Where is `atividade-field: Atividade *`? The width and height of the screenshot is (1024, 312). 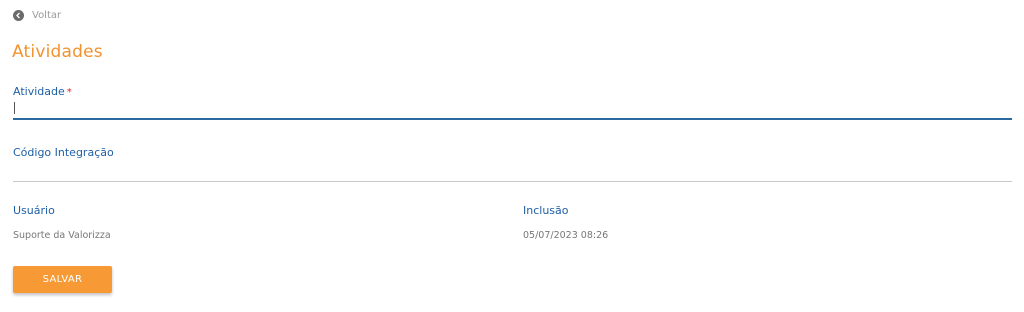
atividade-field: Atividade * is located at coordinates (512, 100).